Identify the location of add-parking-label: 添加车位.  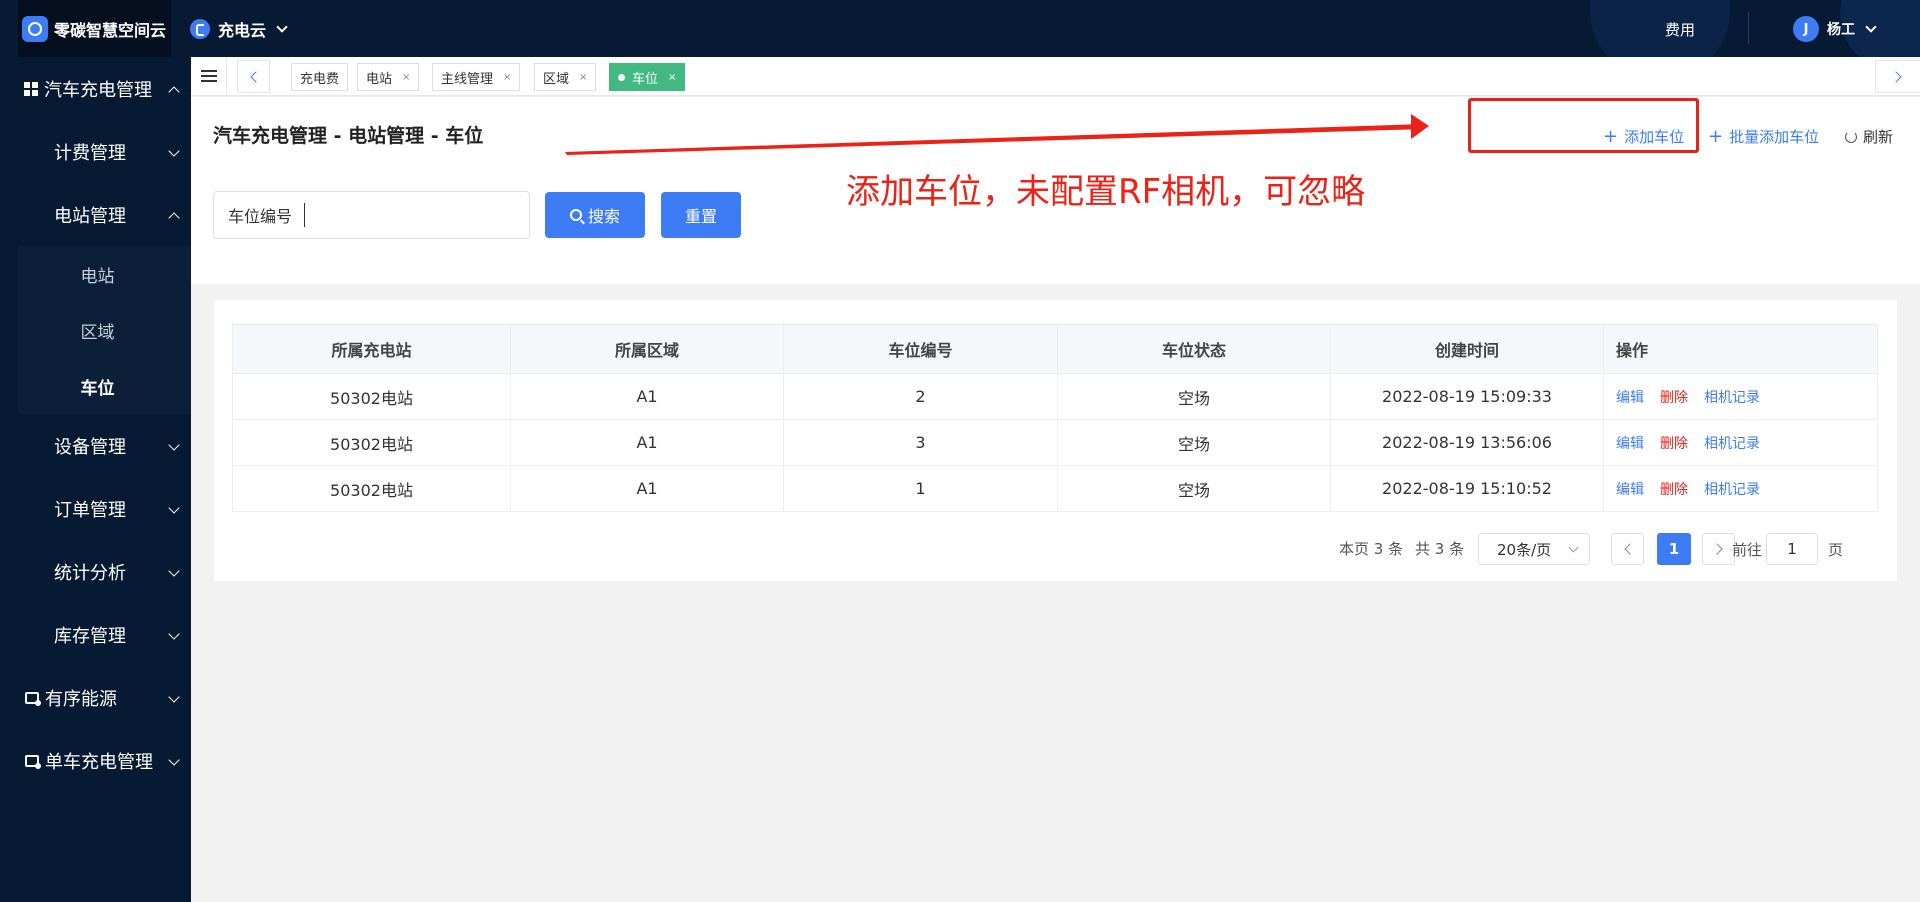
(1654, 137).